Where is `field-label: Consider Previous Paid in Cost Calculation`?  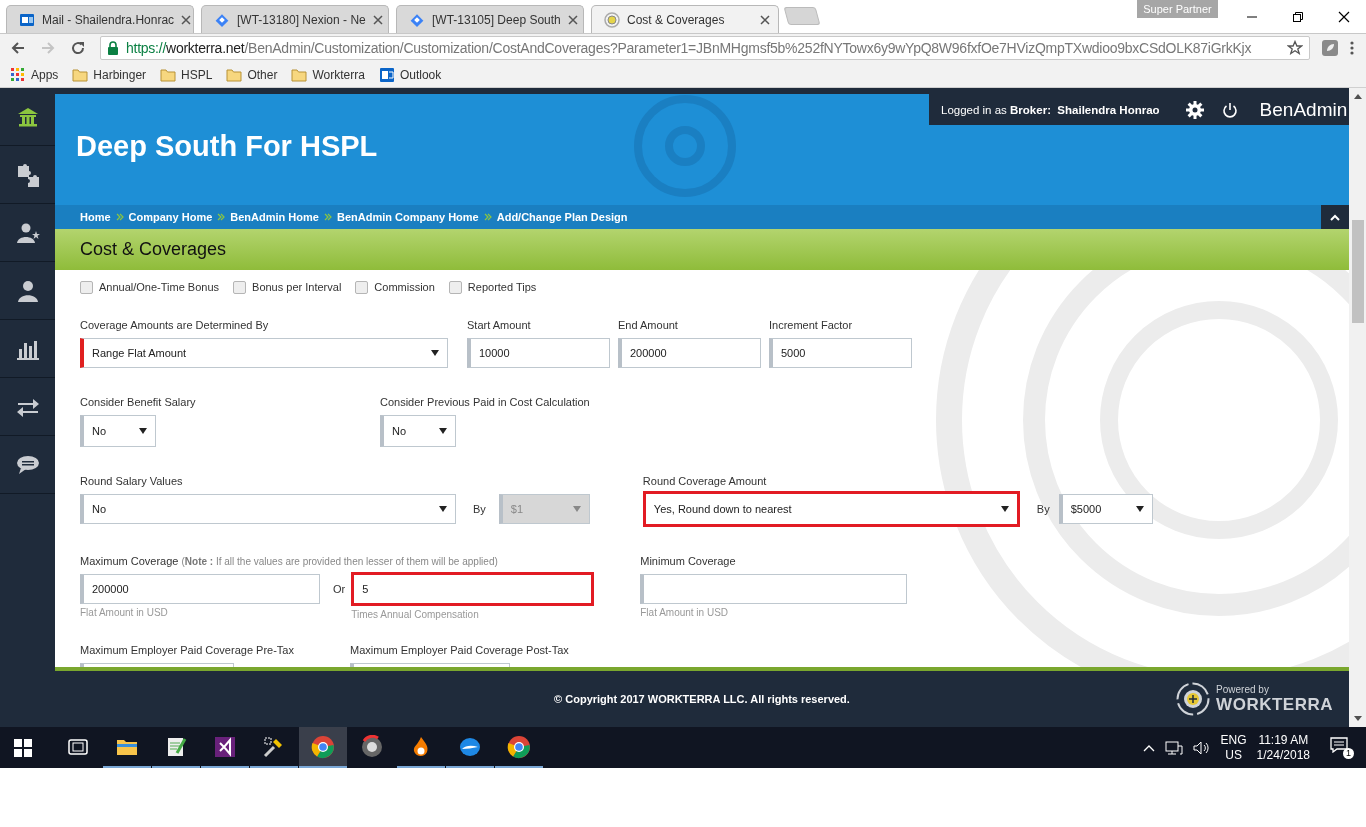
field-label: Consider Previous Paid in Cost Calculation is located at coordinates (485, 402).